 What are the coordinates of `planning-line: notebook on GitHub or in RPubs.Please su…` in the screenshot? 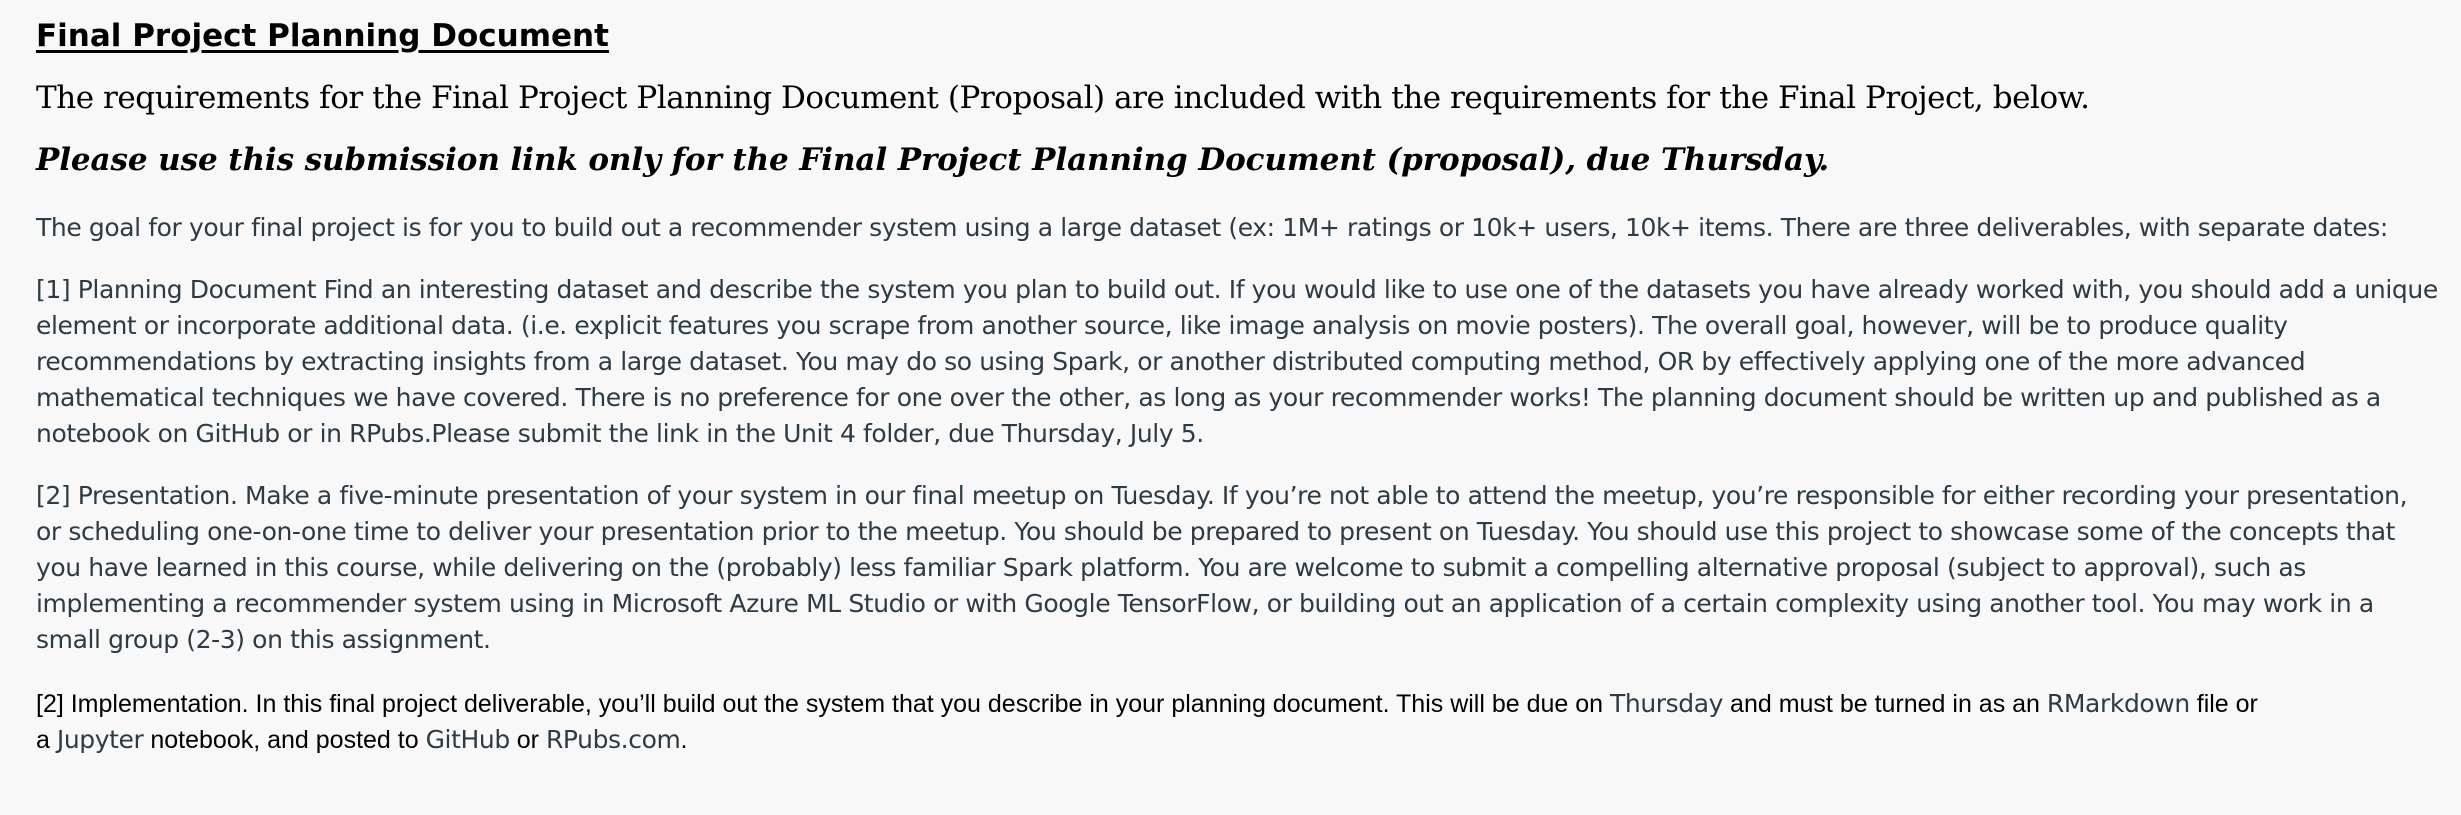 It's located at (620, 433).